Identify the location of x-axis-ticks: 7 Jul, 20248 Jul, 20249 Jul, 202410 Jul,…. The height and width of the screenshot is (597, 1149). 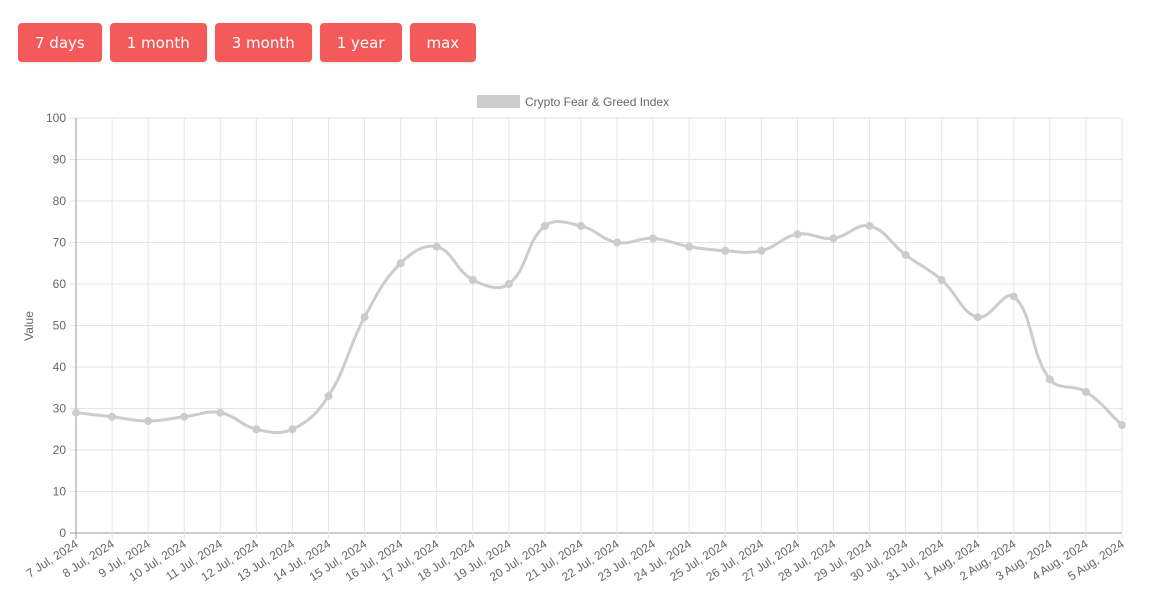
(575, 561).